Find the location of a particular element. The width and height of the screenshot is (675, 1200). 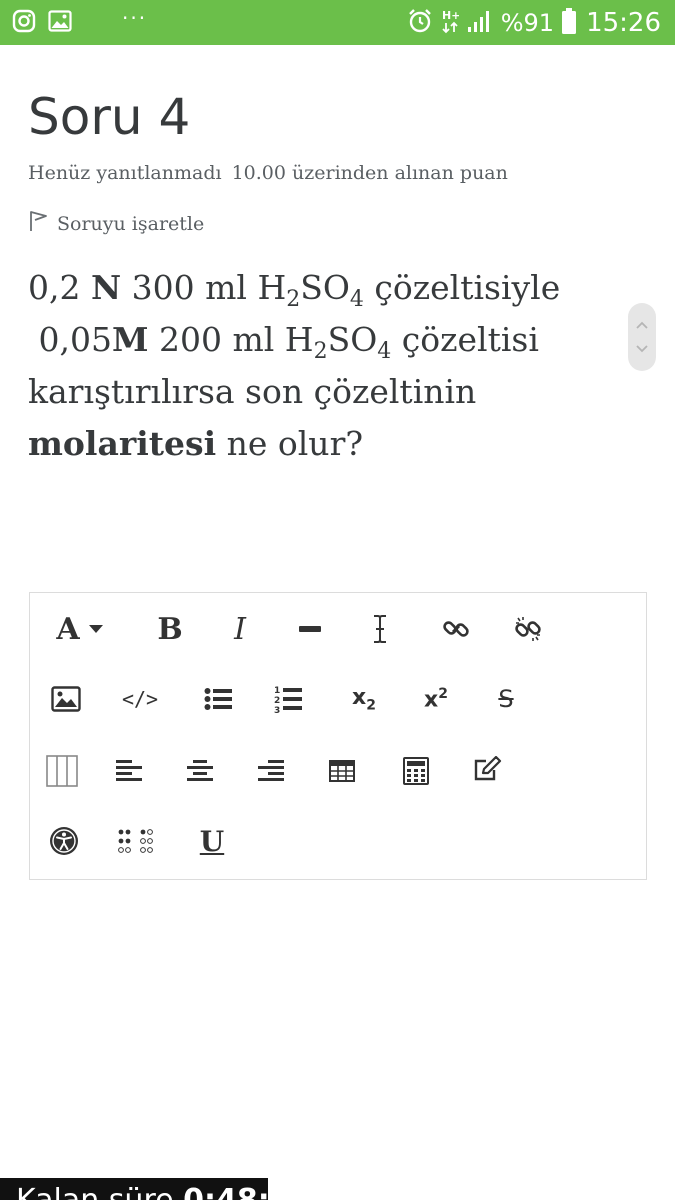

underline-label: U is located at coordinates (212, 841).